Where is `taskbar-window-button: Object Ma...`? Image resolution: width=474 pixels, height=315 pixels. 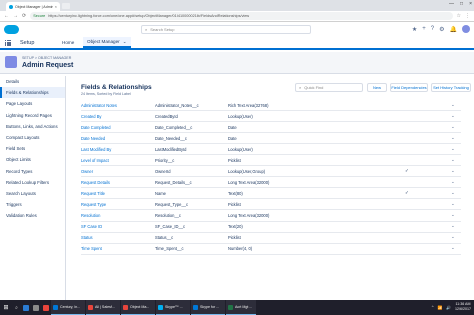 taskbar-window-button: Object Ma... is located at coordinates (138, 307).